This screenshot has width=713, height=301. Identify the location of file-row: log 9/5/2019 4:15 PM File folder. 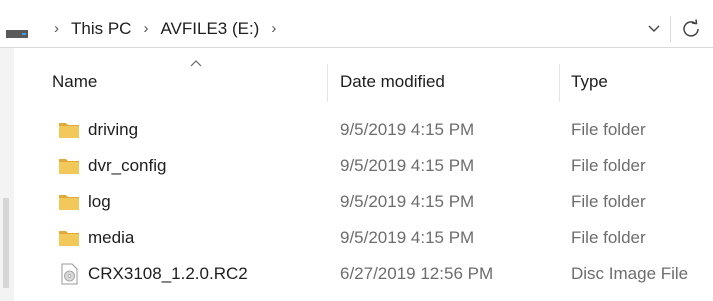
(363, 202).